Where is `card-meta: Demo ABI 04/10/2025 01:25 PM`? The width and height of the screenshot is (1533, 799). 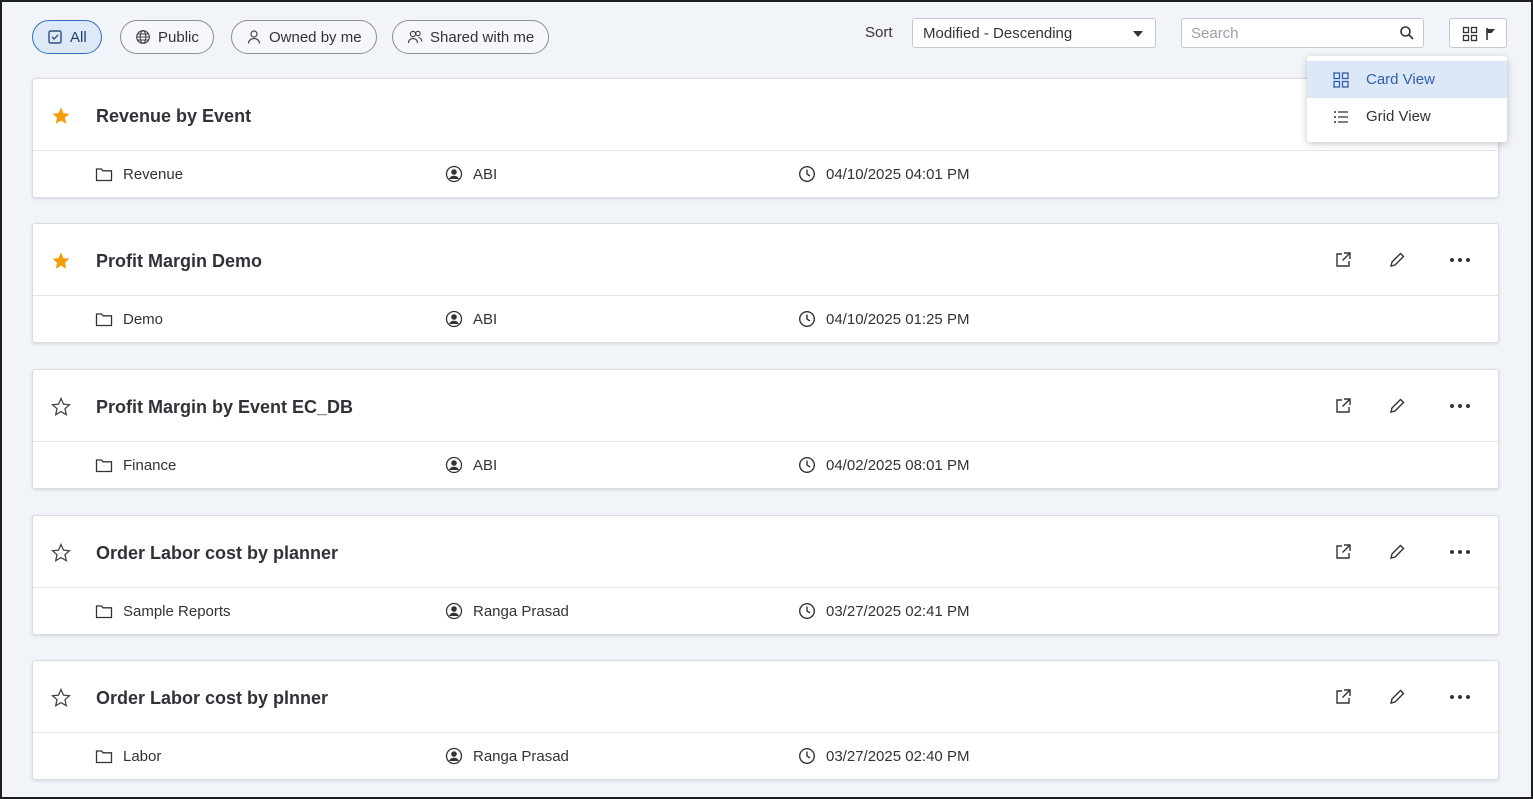 card-meta: Demo ABI 04/10/2025 01:25 PM is located at coordinates (765, 319).